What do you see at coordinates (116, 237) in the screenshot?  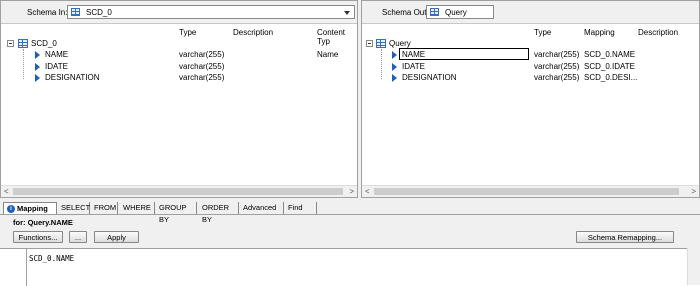 I see `apply-button: Apply` at bounding box center [116, 237].